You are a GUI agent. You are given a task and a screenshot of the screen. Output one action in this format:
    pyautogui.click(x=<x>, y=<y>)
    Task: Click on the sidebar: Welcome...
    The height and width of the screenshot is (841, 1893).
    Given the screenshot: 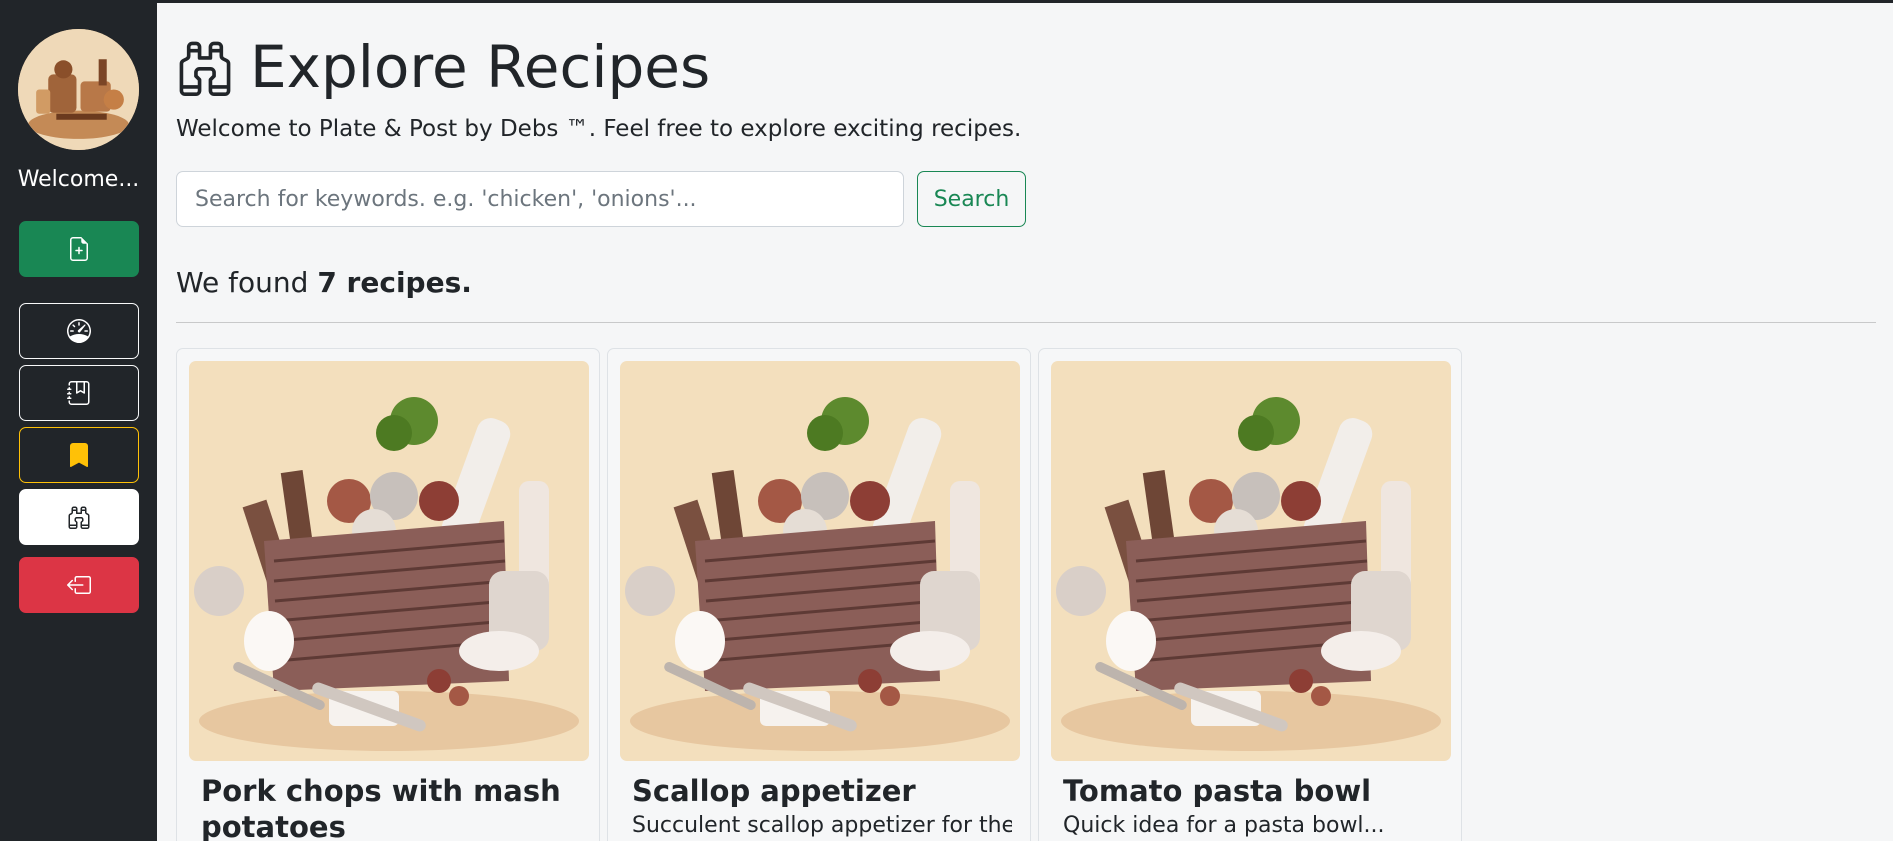 What is the action you would take?
    pyautogui.click(x=78, y=422)
    